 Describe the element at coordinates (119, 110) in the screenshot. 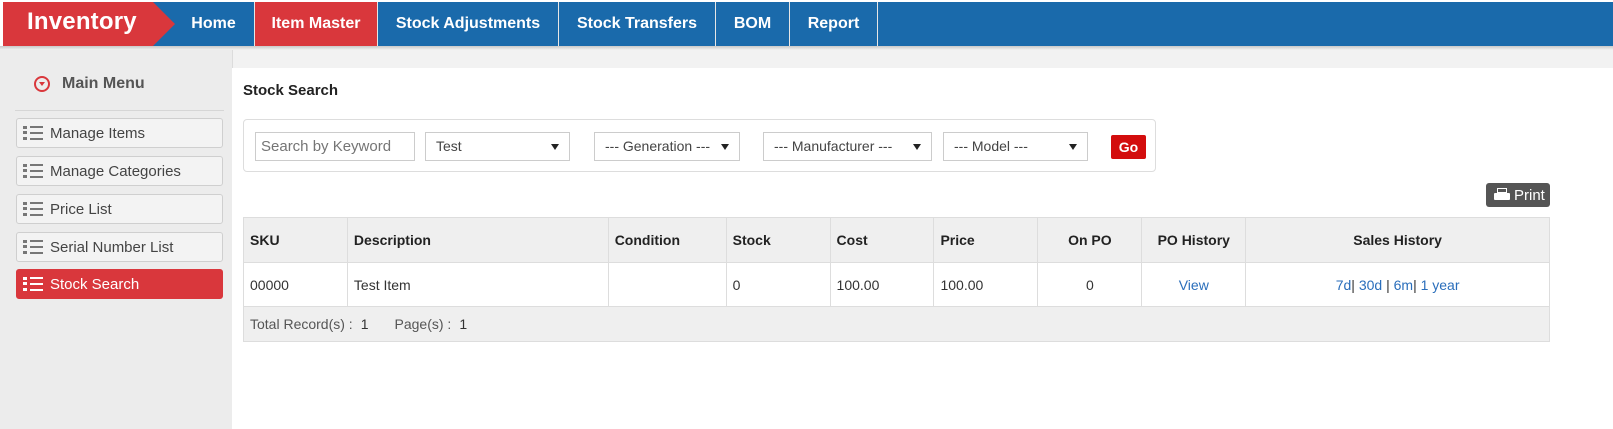

I see `menu-divider` at that location.